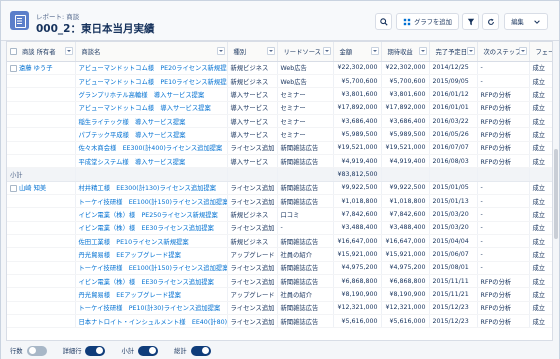 This screenshot has height=359, width=560. I want to click on subtotal-row: 小計 ¥83,812,500, so click(279, 174).